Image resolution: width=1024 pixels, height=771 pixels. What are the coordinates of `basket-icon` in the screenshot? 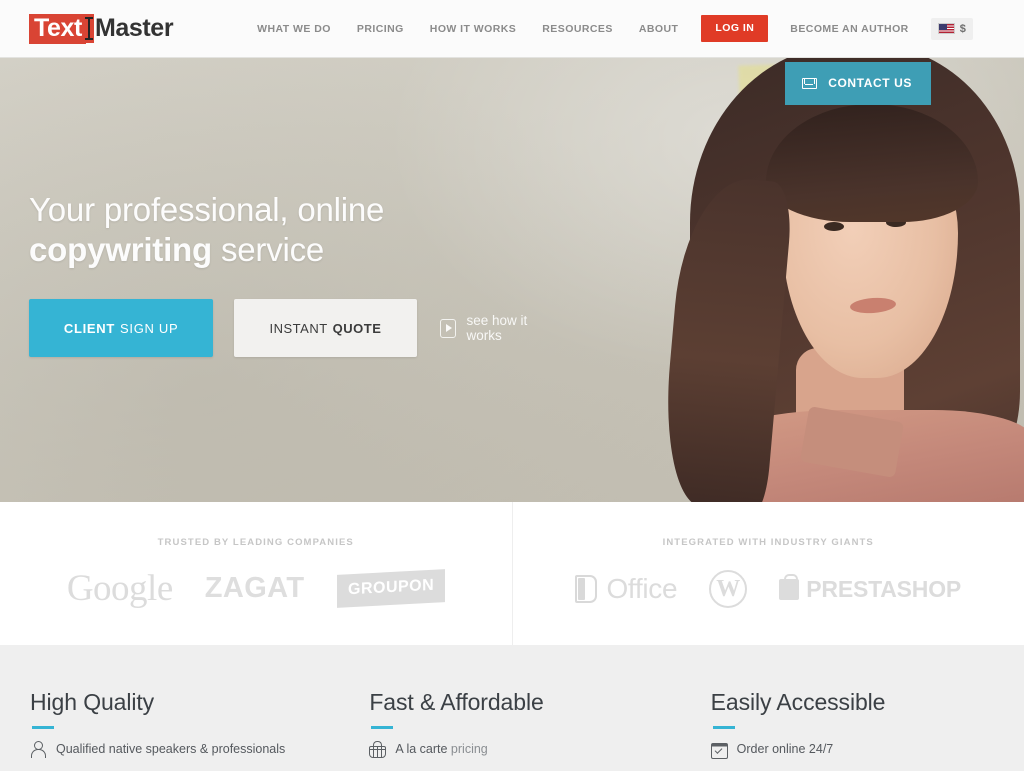 It's located at (378, 749).